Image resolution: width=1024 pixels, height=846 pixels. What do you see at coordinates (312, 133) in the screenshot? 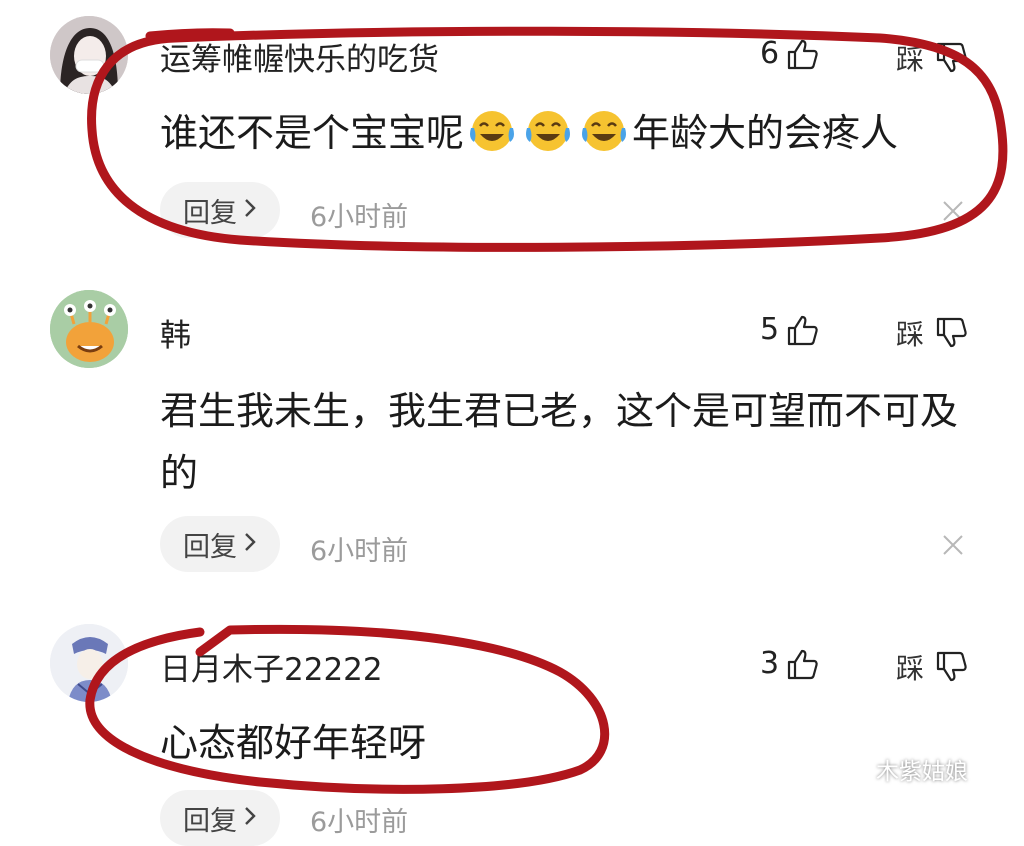
I see `comment-text-start: 谁还不是个宝宝呢` at bounding box center [312, 133].